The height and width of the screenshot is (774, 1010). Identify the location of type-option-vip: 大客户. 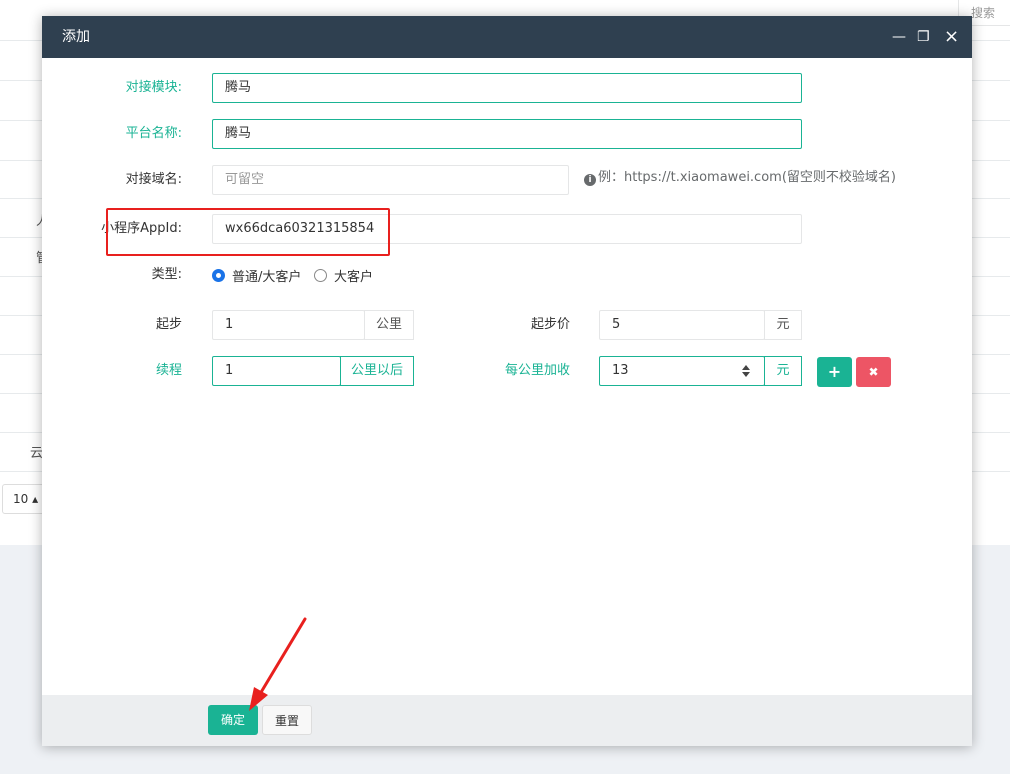
(343, 275).